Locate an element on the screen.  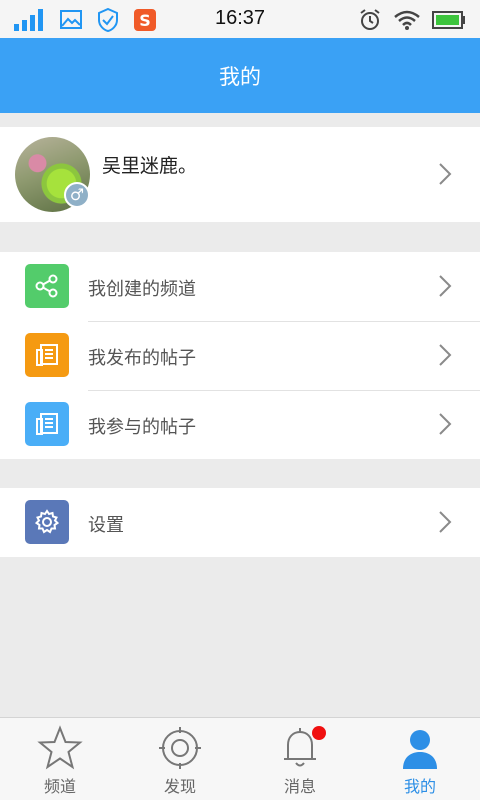
menu-item-label: 我参与的帖子 is located at coordinates (142, 427).